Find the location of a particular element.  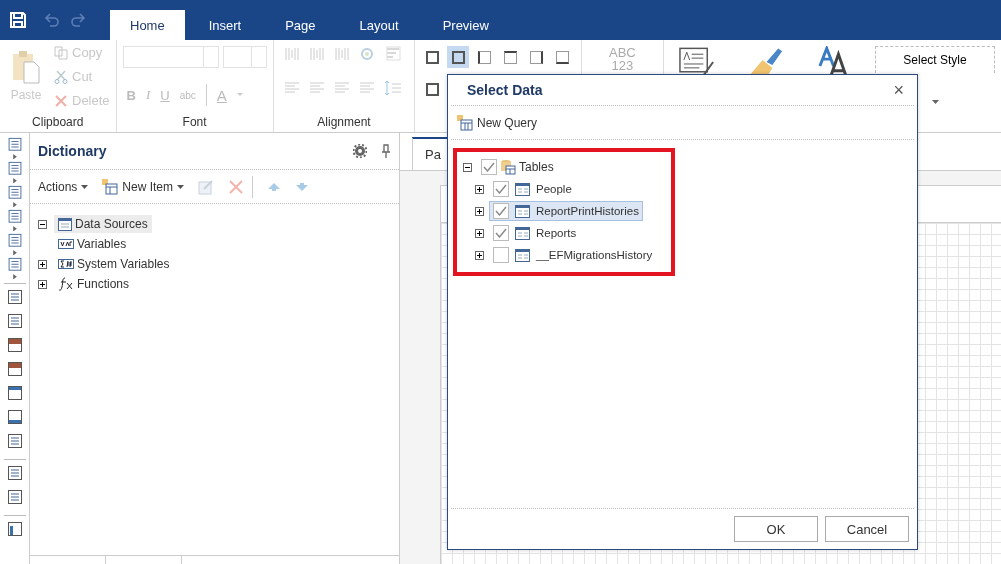

panel-title: Dictionary is located at coordinates (73, 151).